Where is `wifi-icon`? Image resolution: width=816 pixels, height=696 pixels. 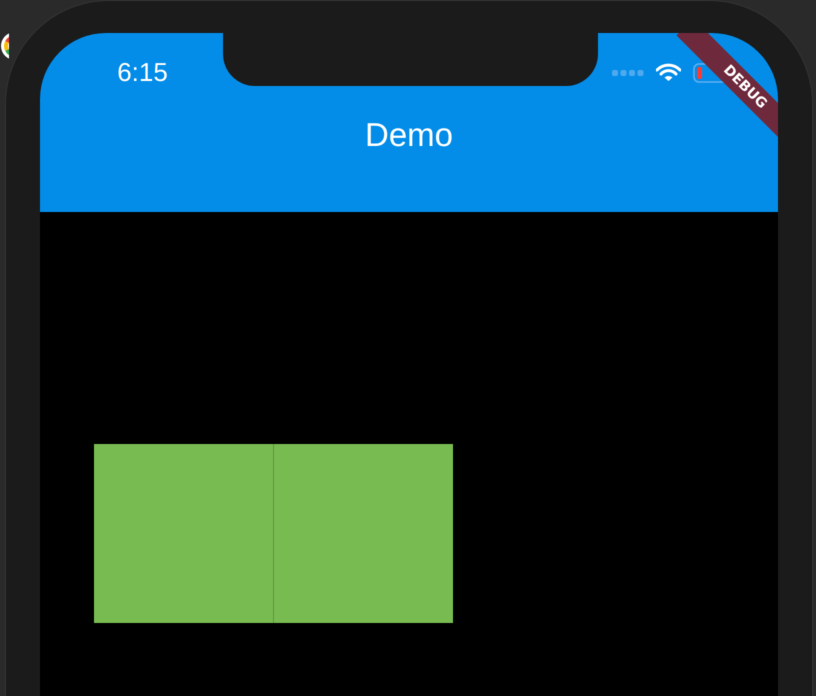
wifi-icon is located at coordinates (668, 72).